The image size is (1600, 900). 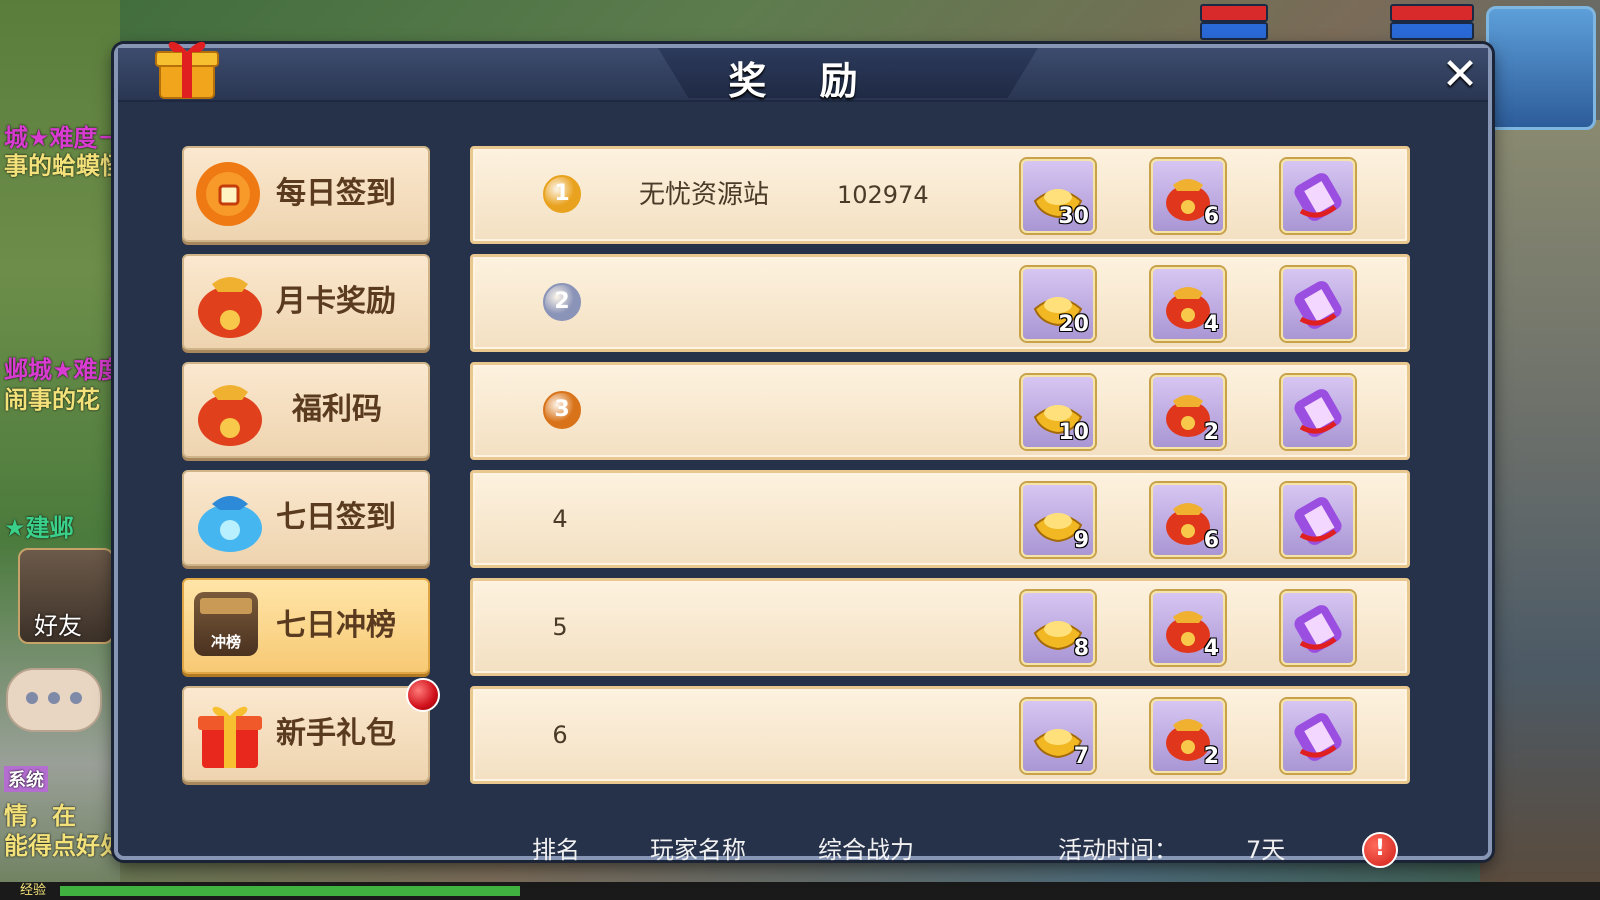 What do you see at coordinates (64, 166) in the screenshot?
I see `scene-text: 事的蛤蟆怪` at bounding box center [64, 166].